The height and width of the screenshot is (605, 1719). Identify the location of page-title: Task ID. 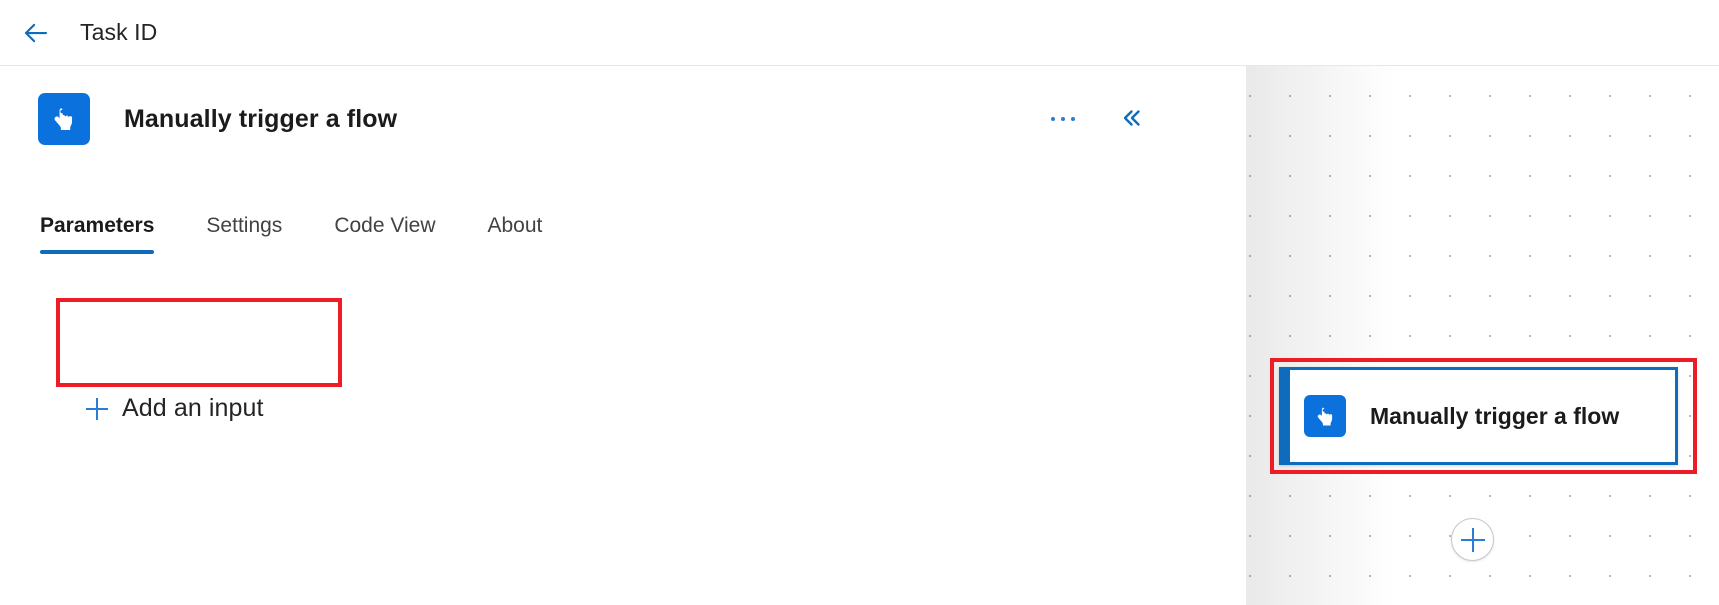
(119, 32).